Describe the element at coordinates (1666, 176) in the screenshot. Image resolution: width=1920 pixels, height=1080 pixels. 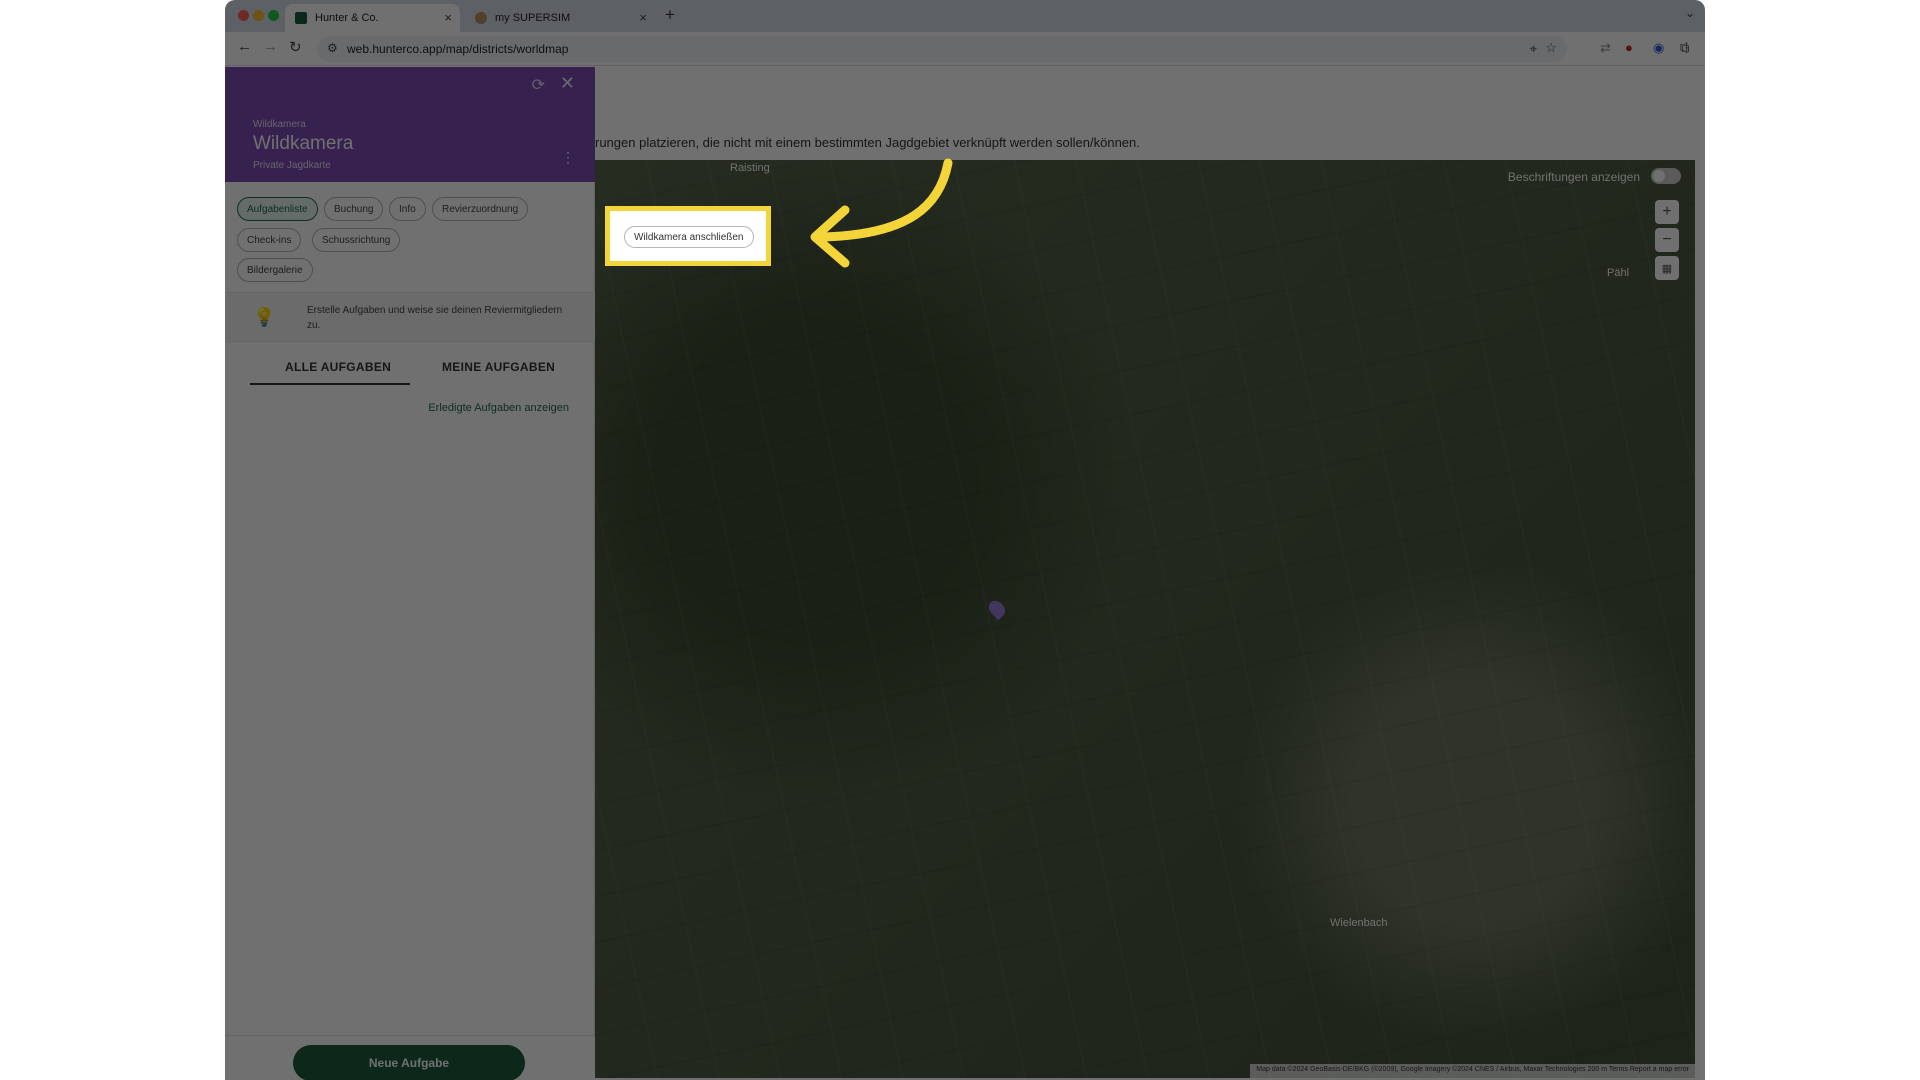
I see `labels-toggle-switch` at that location.